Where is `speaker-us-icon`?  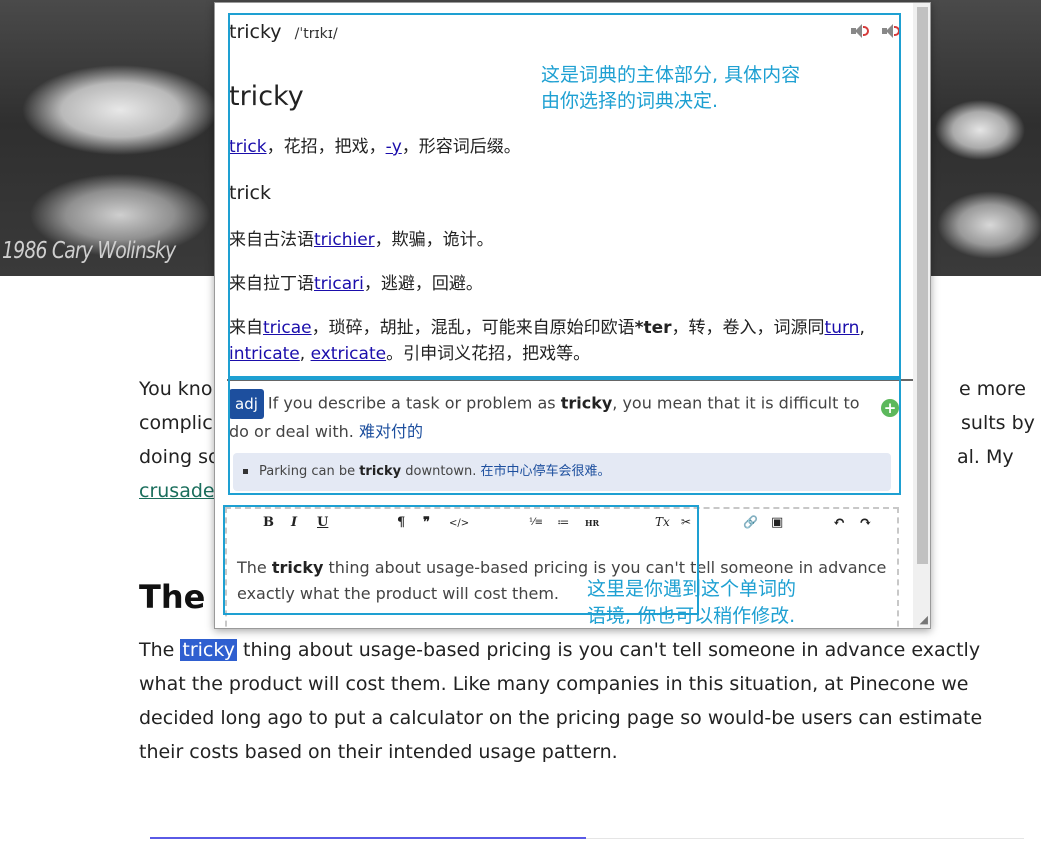 speaker-us-icon is located at coordinates (891, 31).